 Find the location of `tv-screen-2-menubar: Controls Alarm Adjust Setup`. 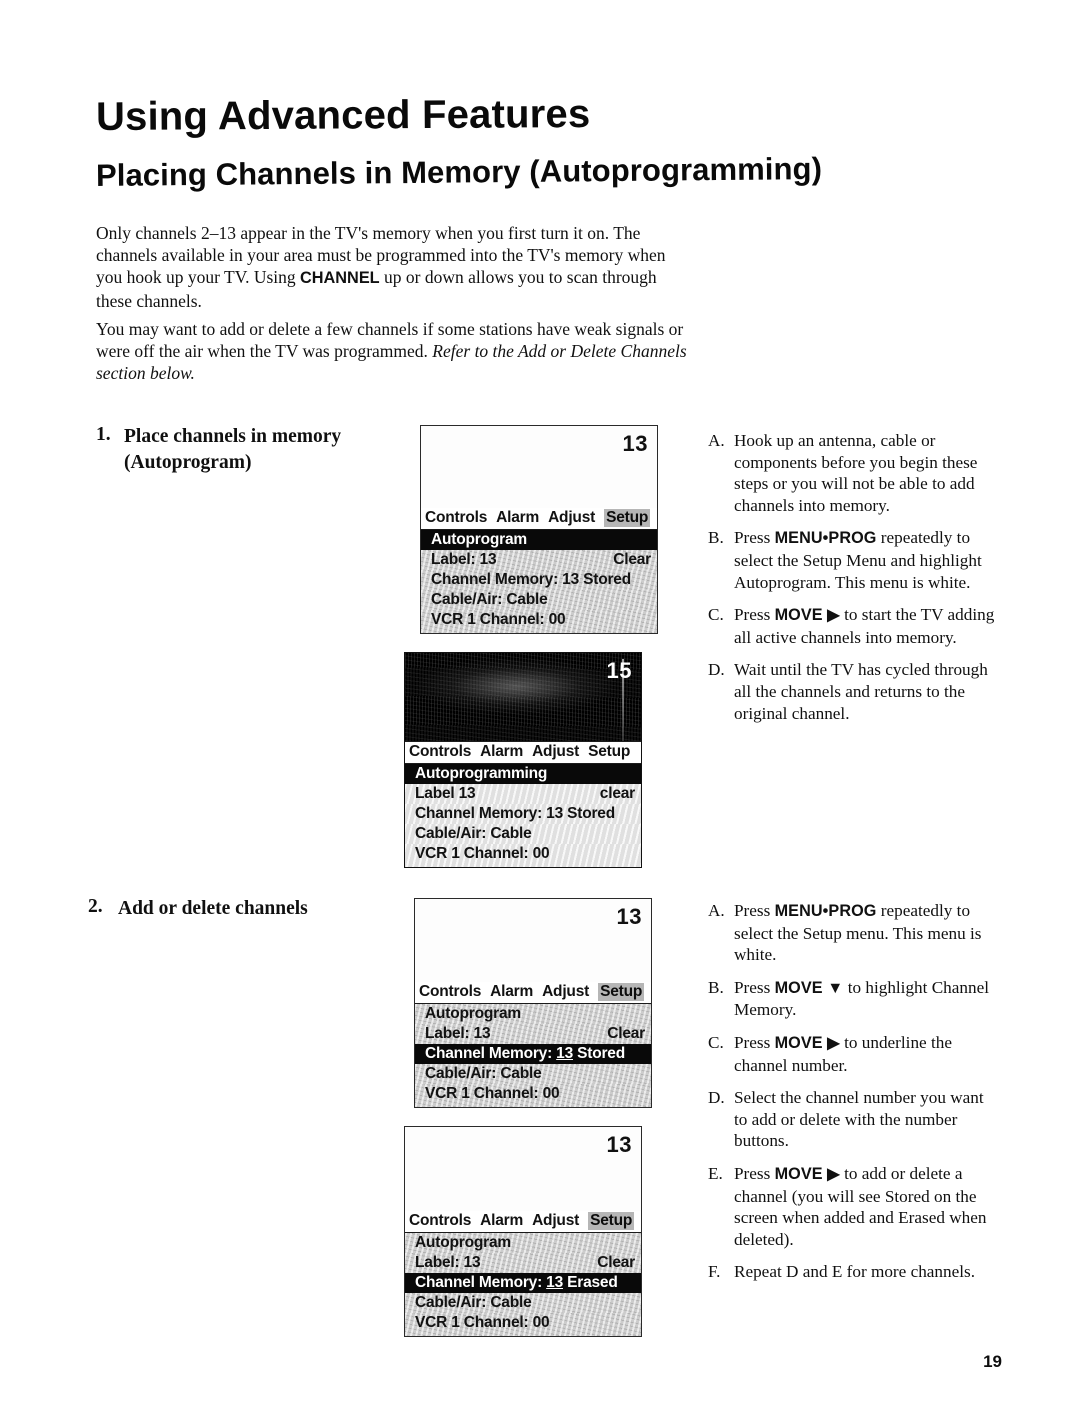

tv-screen-2-menubar: Controls Alarm Adjust Setup is located at coordinates (523, 752).